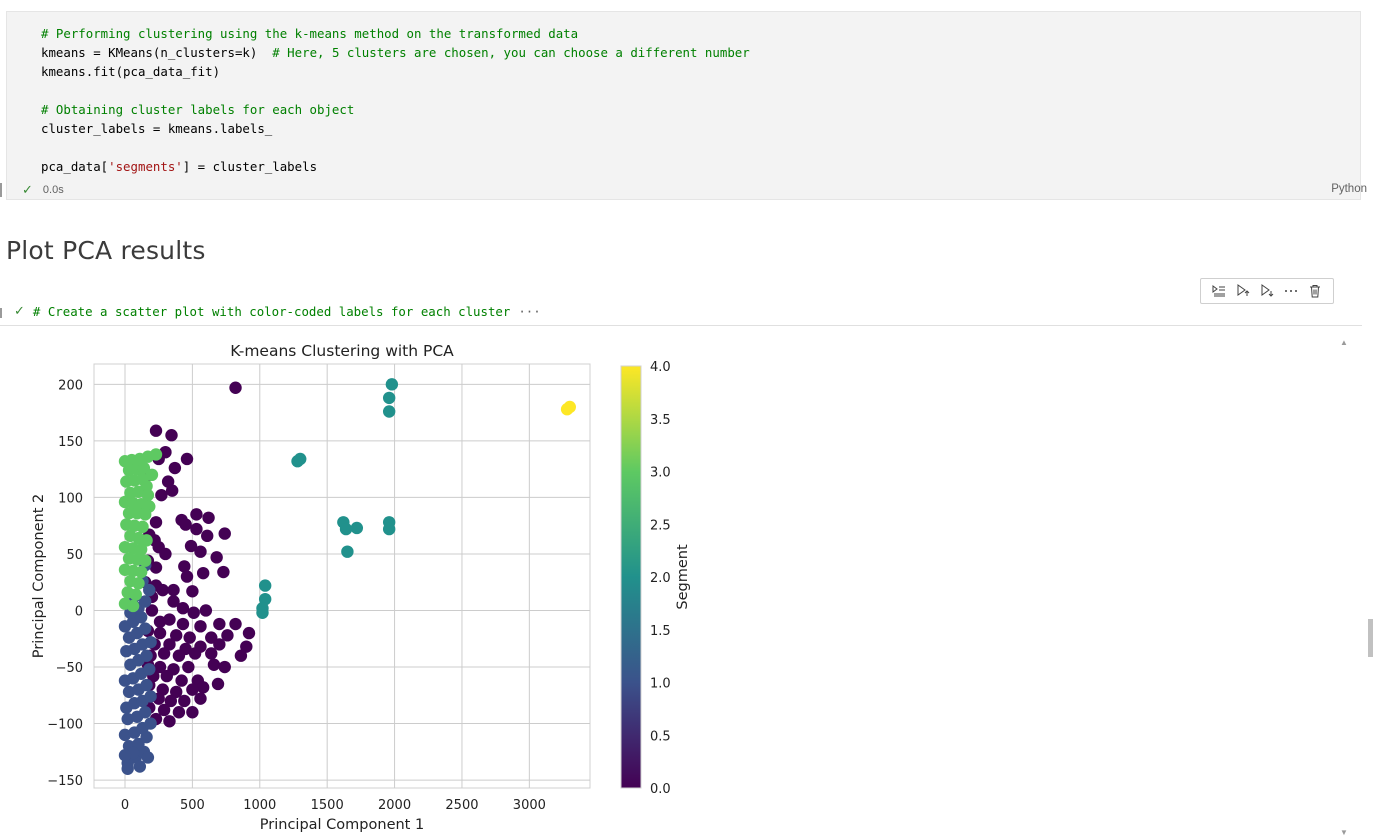  What do you see at coordinates (342, 351) in the screenshot?
I see `chart-title: K-means Clustering with PCA` at bounding box center [342, 351].